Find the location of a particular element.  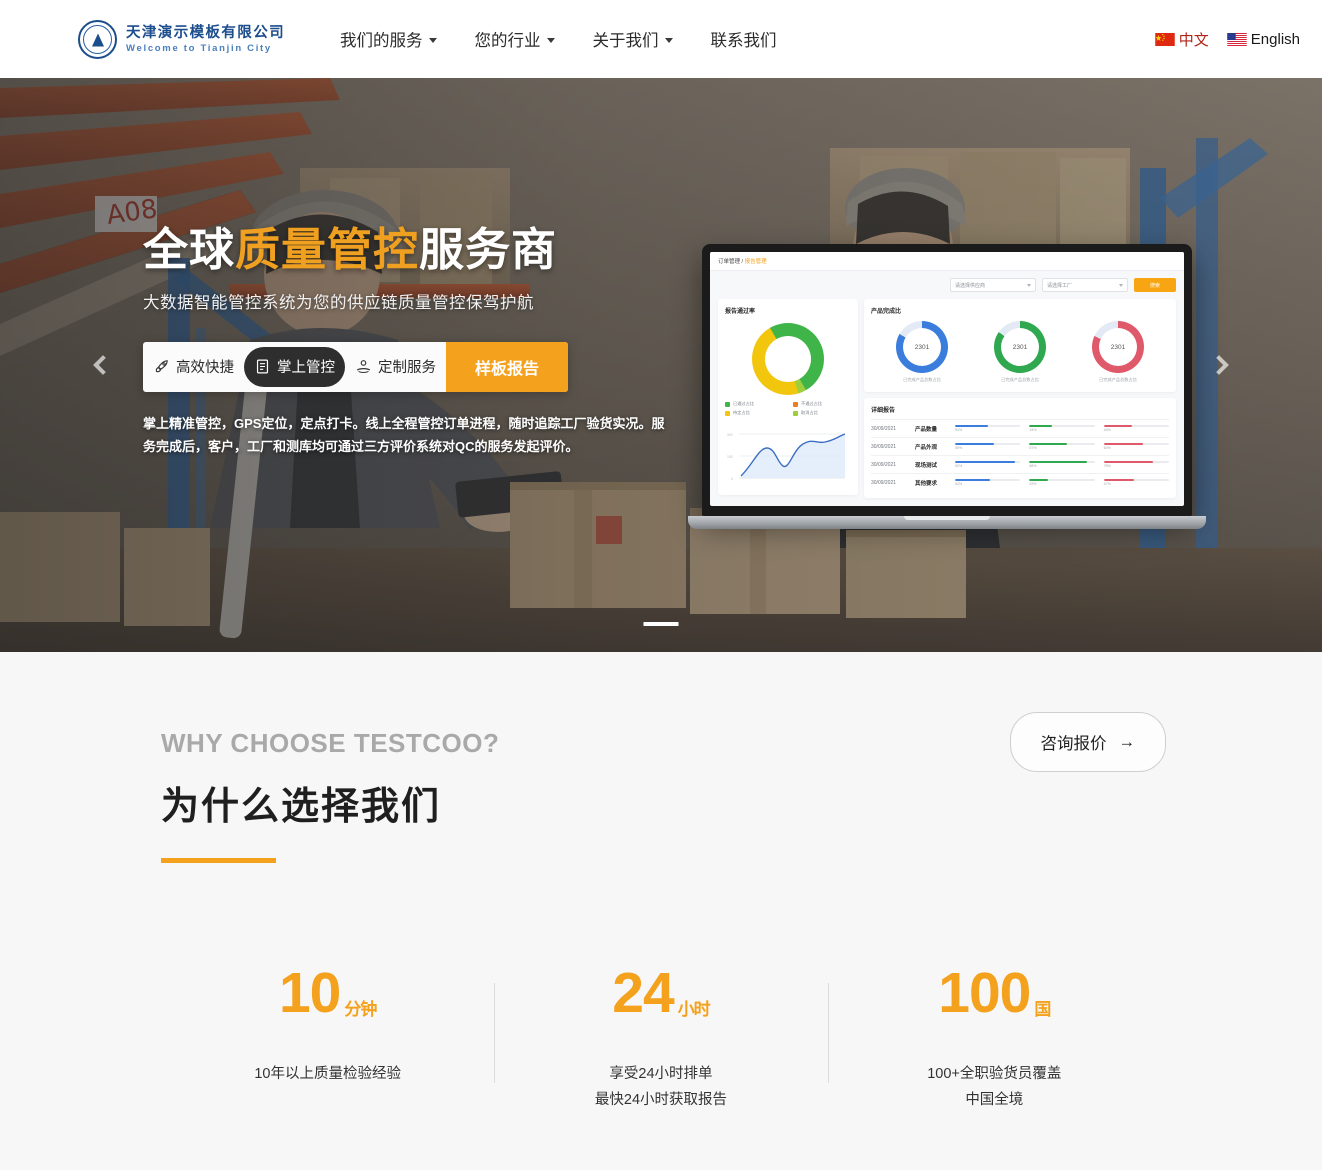

nav-label: 联系我们 is located at coordinates (743, 41).